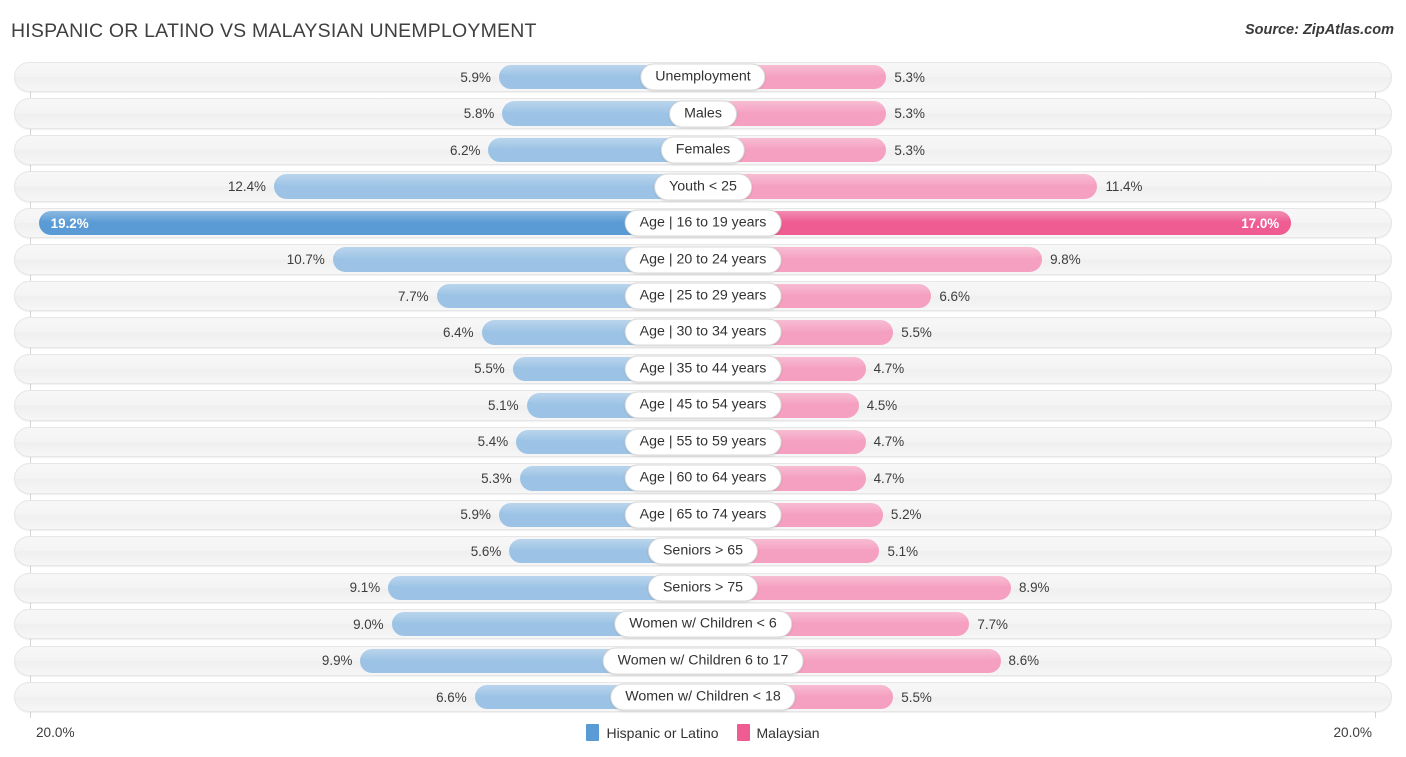 This screenshot has width=1406, height=757. What do you see at coordinates (368, 624) in the screenshot?
I see `value-label-hispanic-or-latino: 9.0%` at bounding box center [368, 624].